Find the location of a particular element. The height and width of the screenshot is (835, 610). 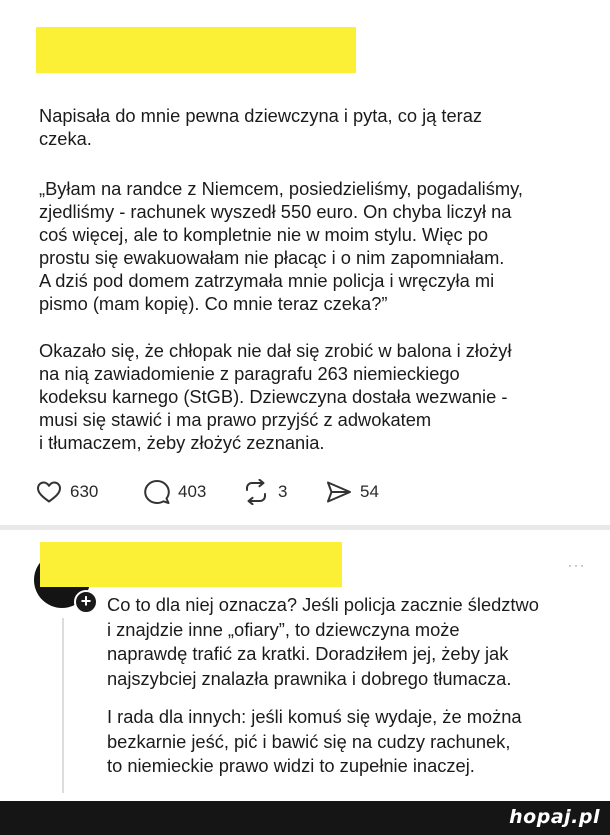

site-logo: hopaj.pl is located at coordinates (554, 817).